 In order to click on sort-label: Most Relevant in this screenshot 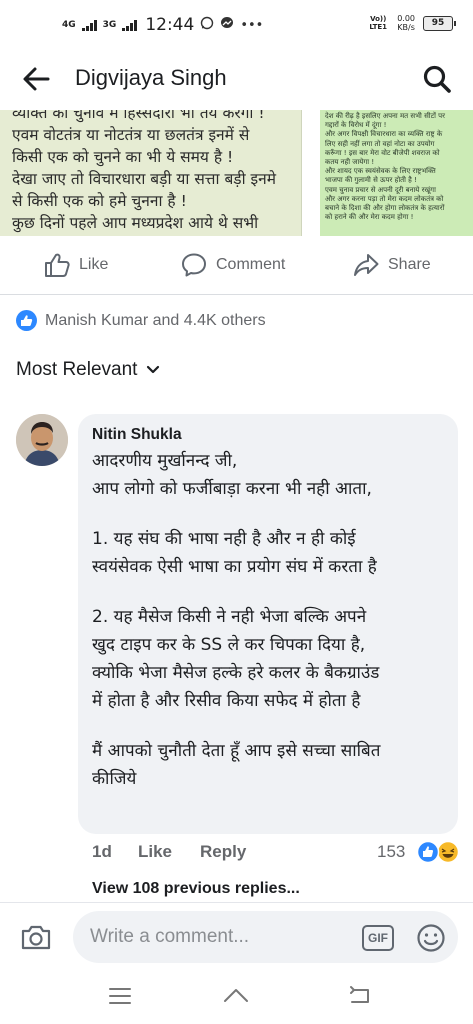, I will do `click(77, 369)`.